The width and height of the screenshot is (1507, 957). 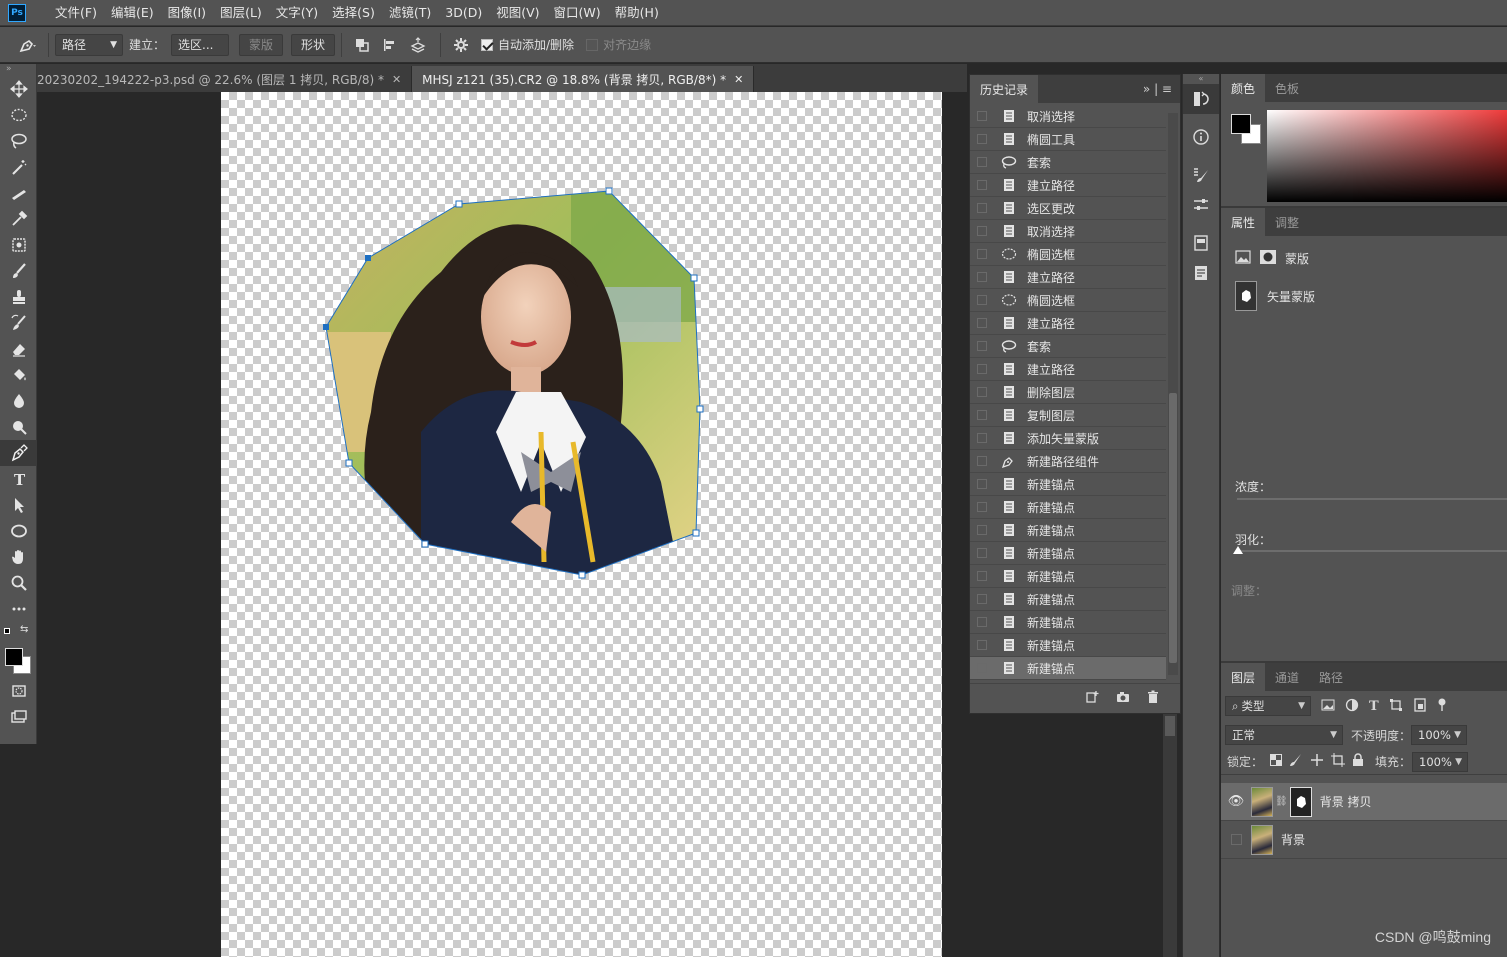 I want to click on menu-item: 帮助(H), so click(x=637, y=13).